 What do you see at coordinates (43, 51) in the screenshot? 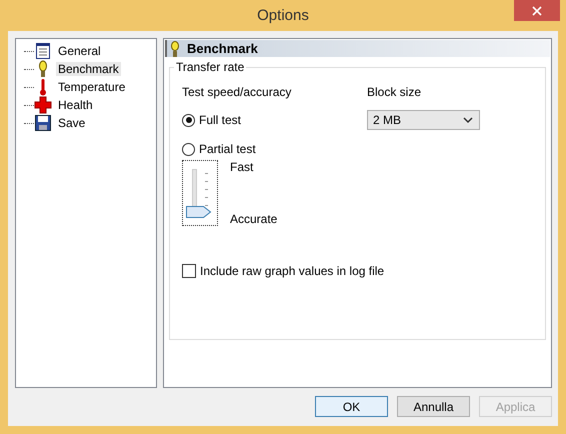
I see `document-icon` at bounding box center [43, 51].